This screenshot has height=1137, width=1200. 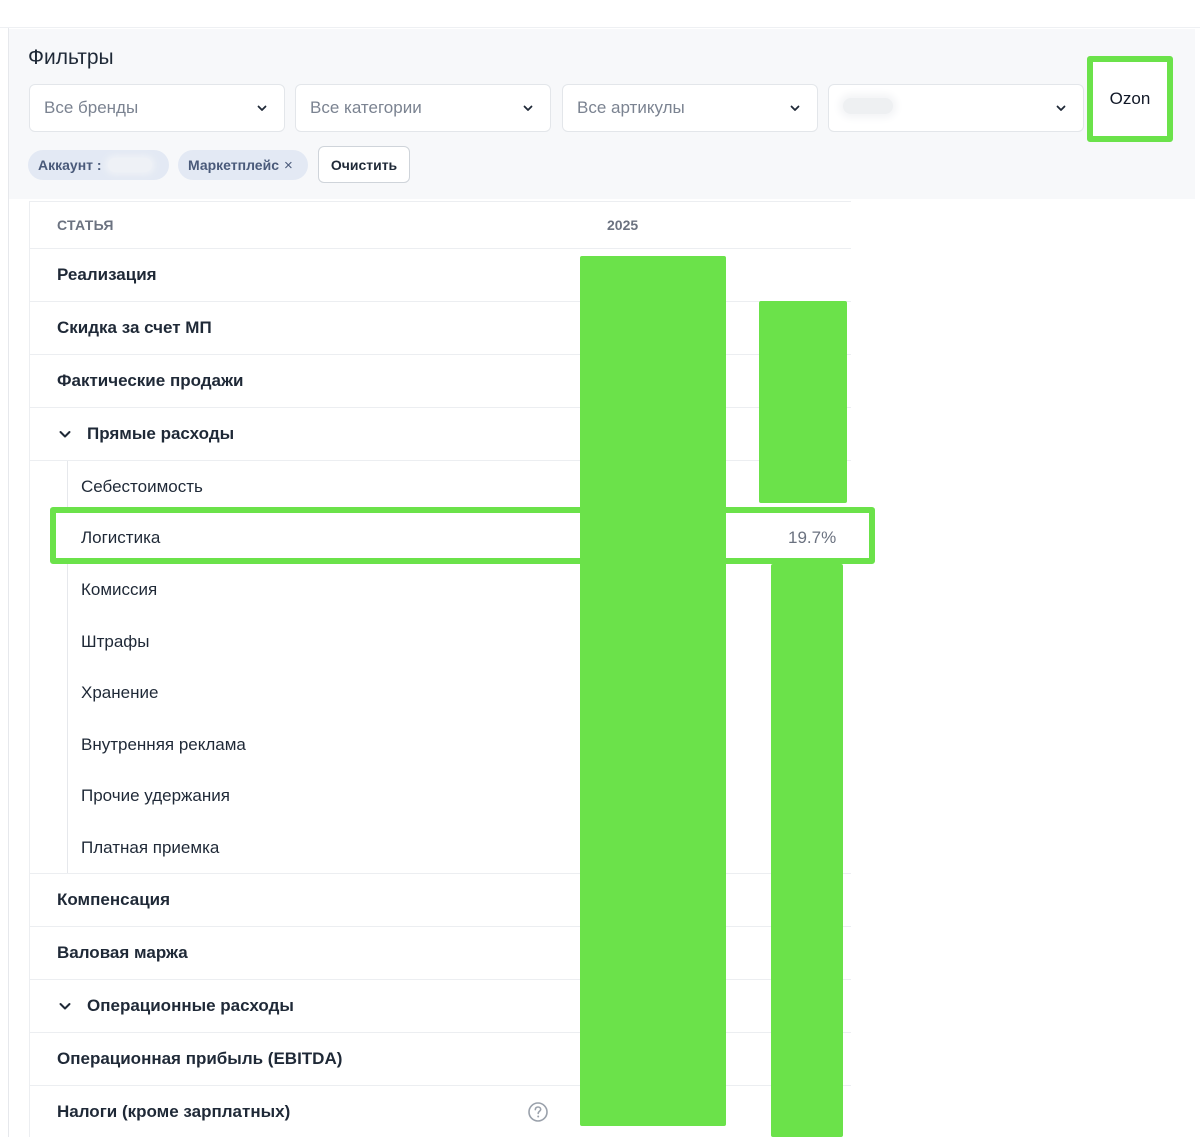 What do you see at coordinates (423, 108) in the screenshot?
I see `categories-select: Все категории` at bounding box center [423, 108].